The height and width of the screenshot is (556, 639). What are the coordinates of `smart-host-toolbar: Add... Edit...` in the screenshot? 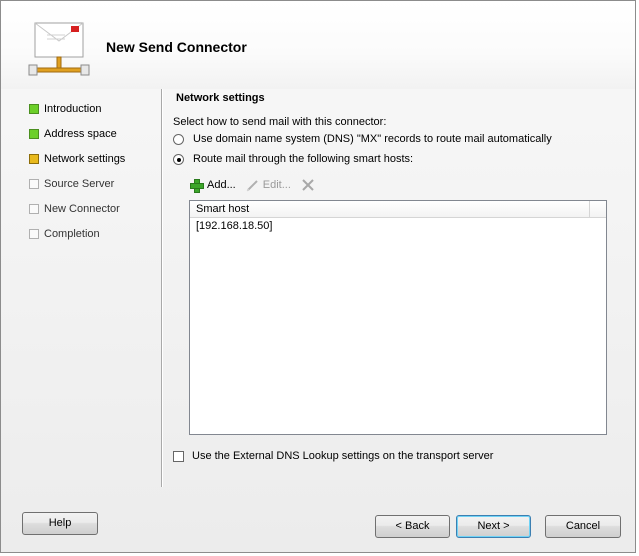 It's located at (257, 185).